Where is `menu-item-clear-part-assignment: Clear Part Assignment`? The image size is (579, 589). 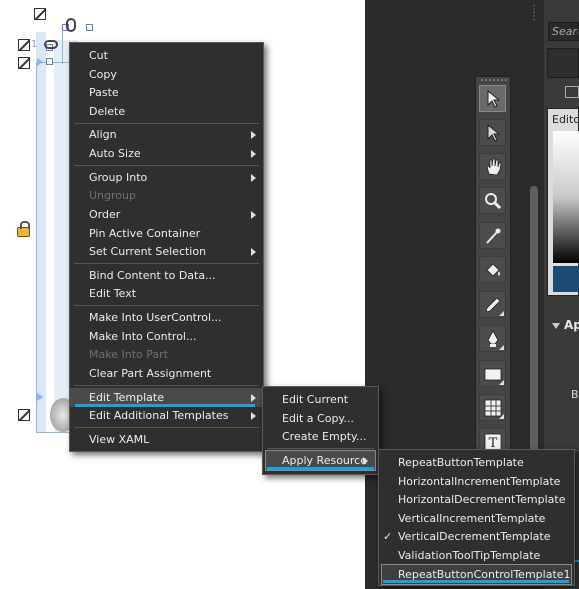 menu-item-clear-part-assignment: Clear Part Assignment is located at coordinates (166, 373).